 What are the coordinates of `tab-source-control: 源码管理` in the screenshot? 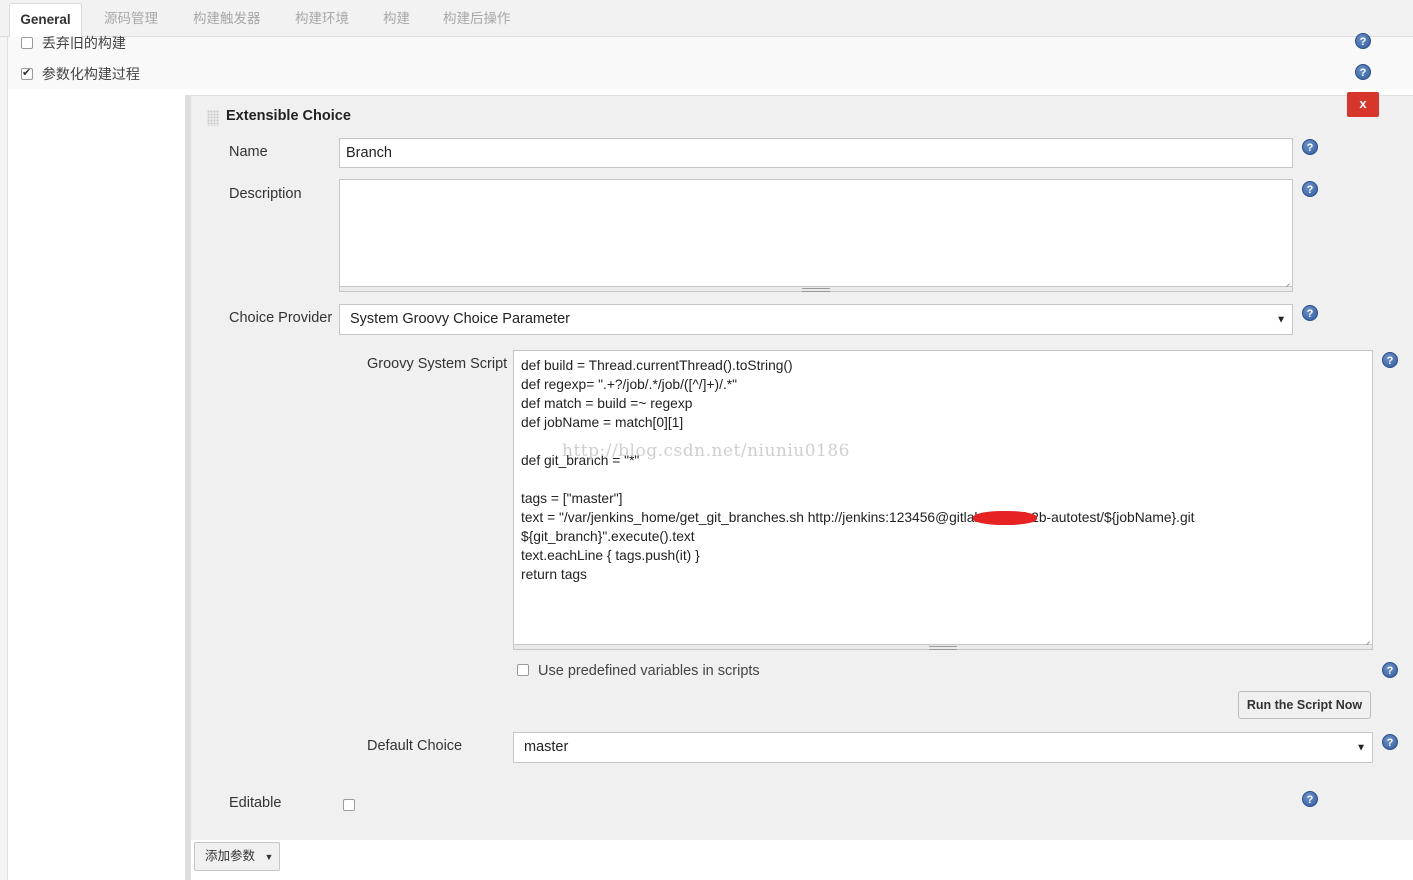 It's located at (131, 18).